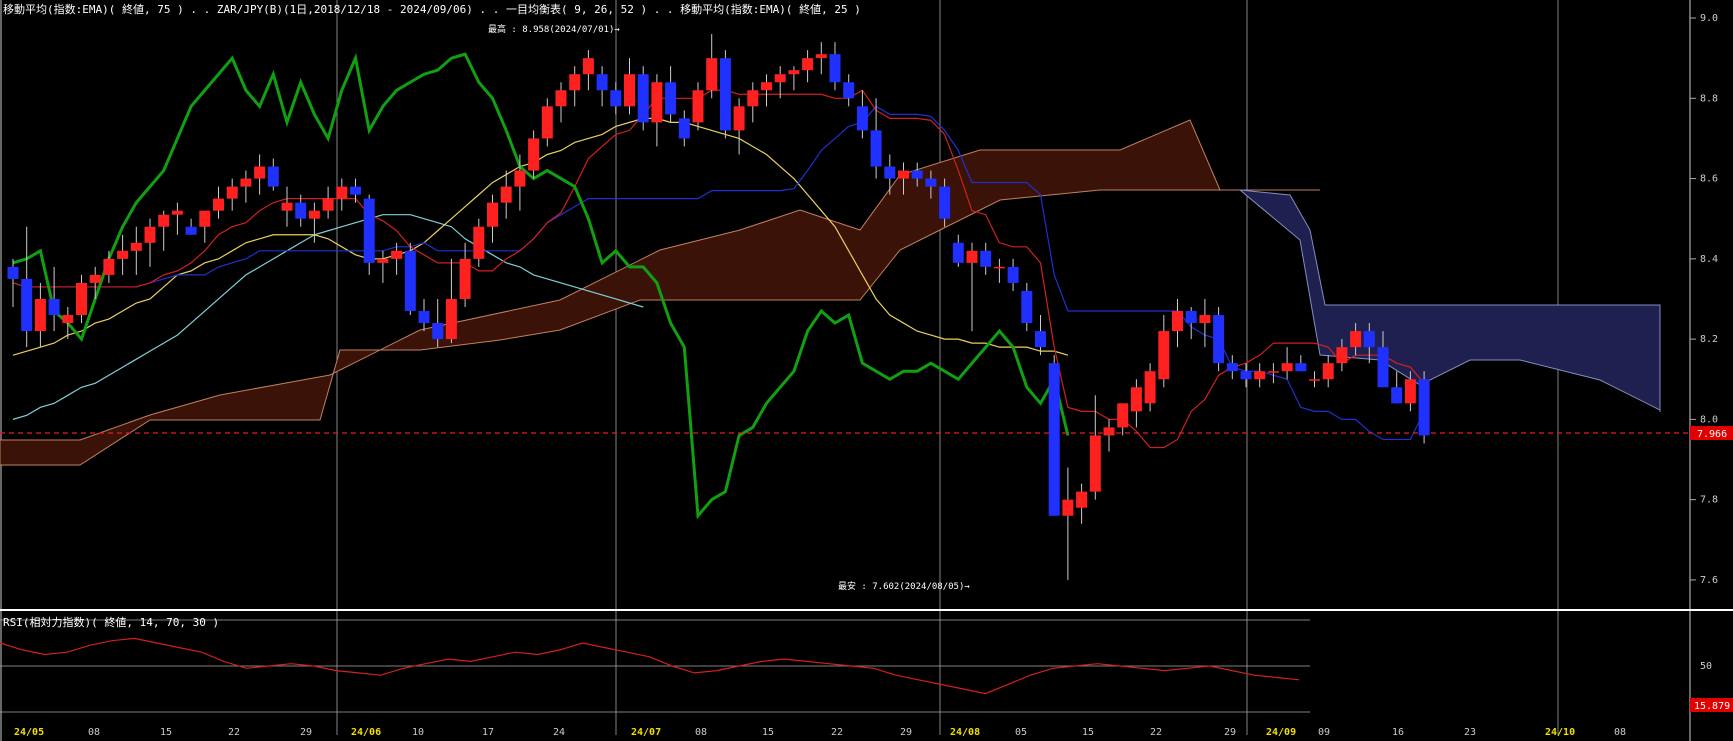  I want to click on price-tick-label: 7.8, so click(1709, 500).